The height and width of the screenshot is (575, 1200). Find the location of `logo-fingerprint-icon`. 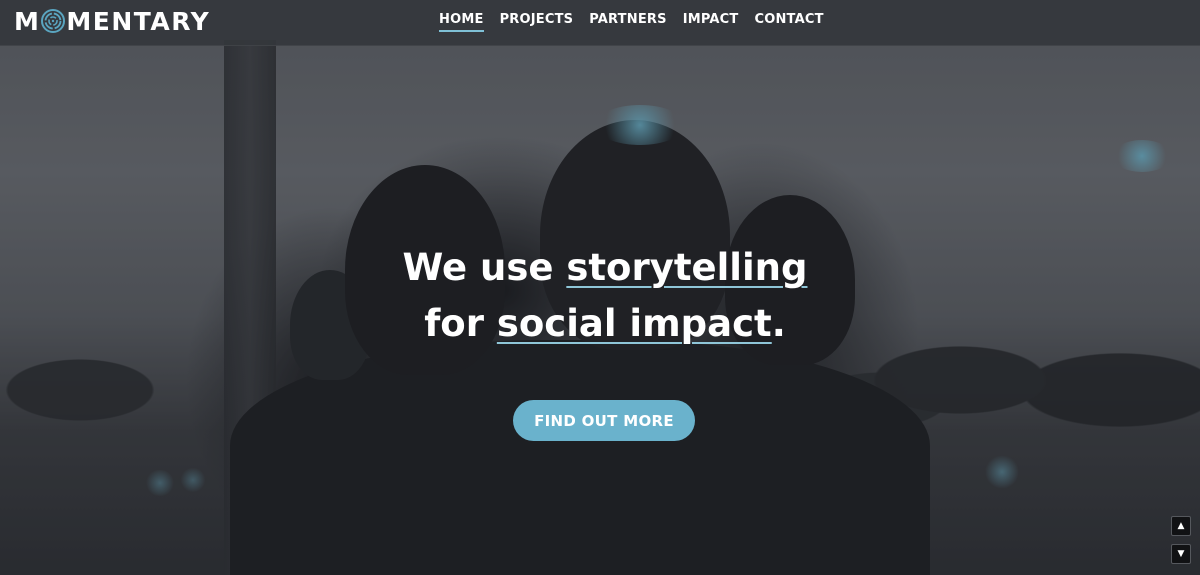

logo-fingerprint-icon is located at coordinates (53, 21).